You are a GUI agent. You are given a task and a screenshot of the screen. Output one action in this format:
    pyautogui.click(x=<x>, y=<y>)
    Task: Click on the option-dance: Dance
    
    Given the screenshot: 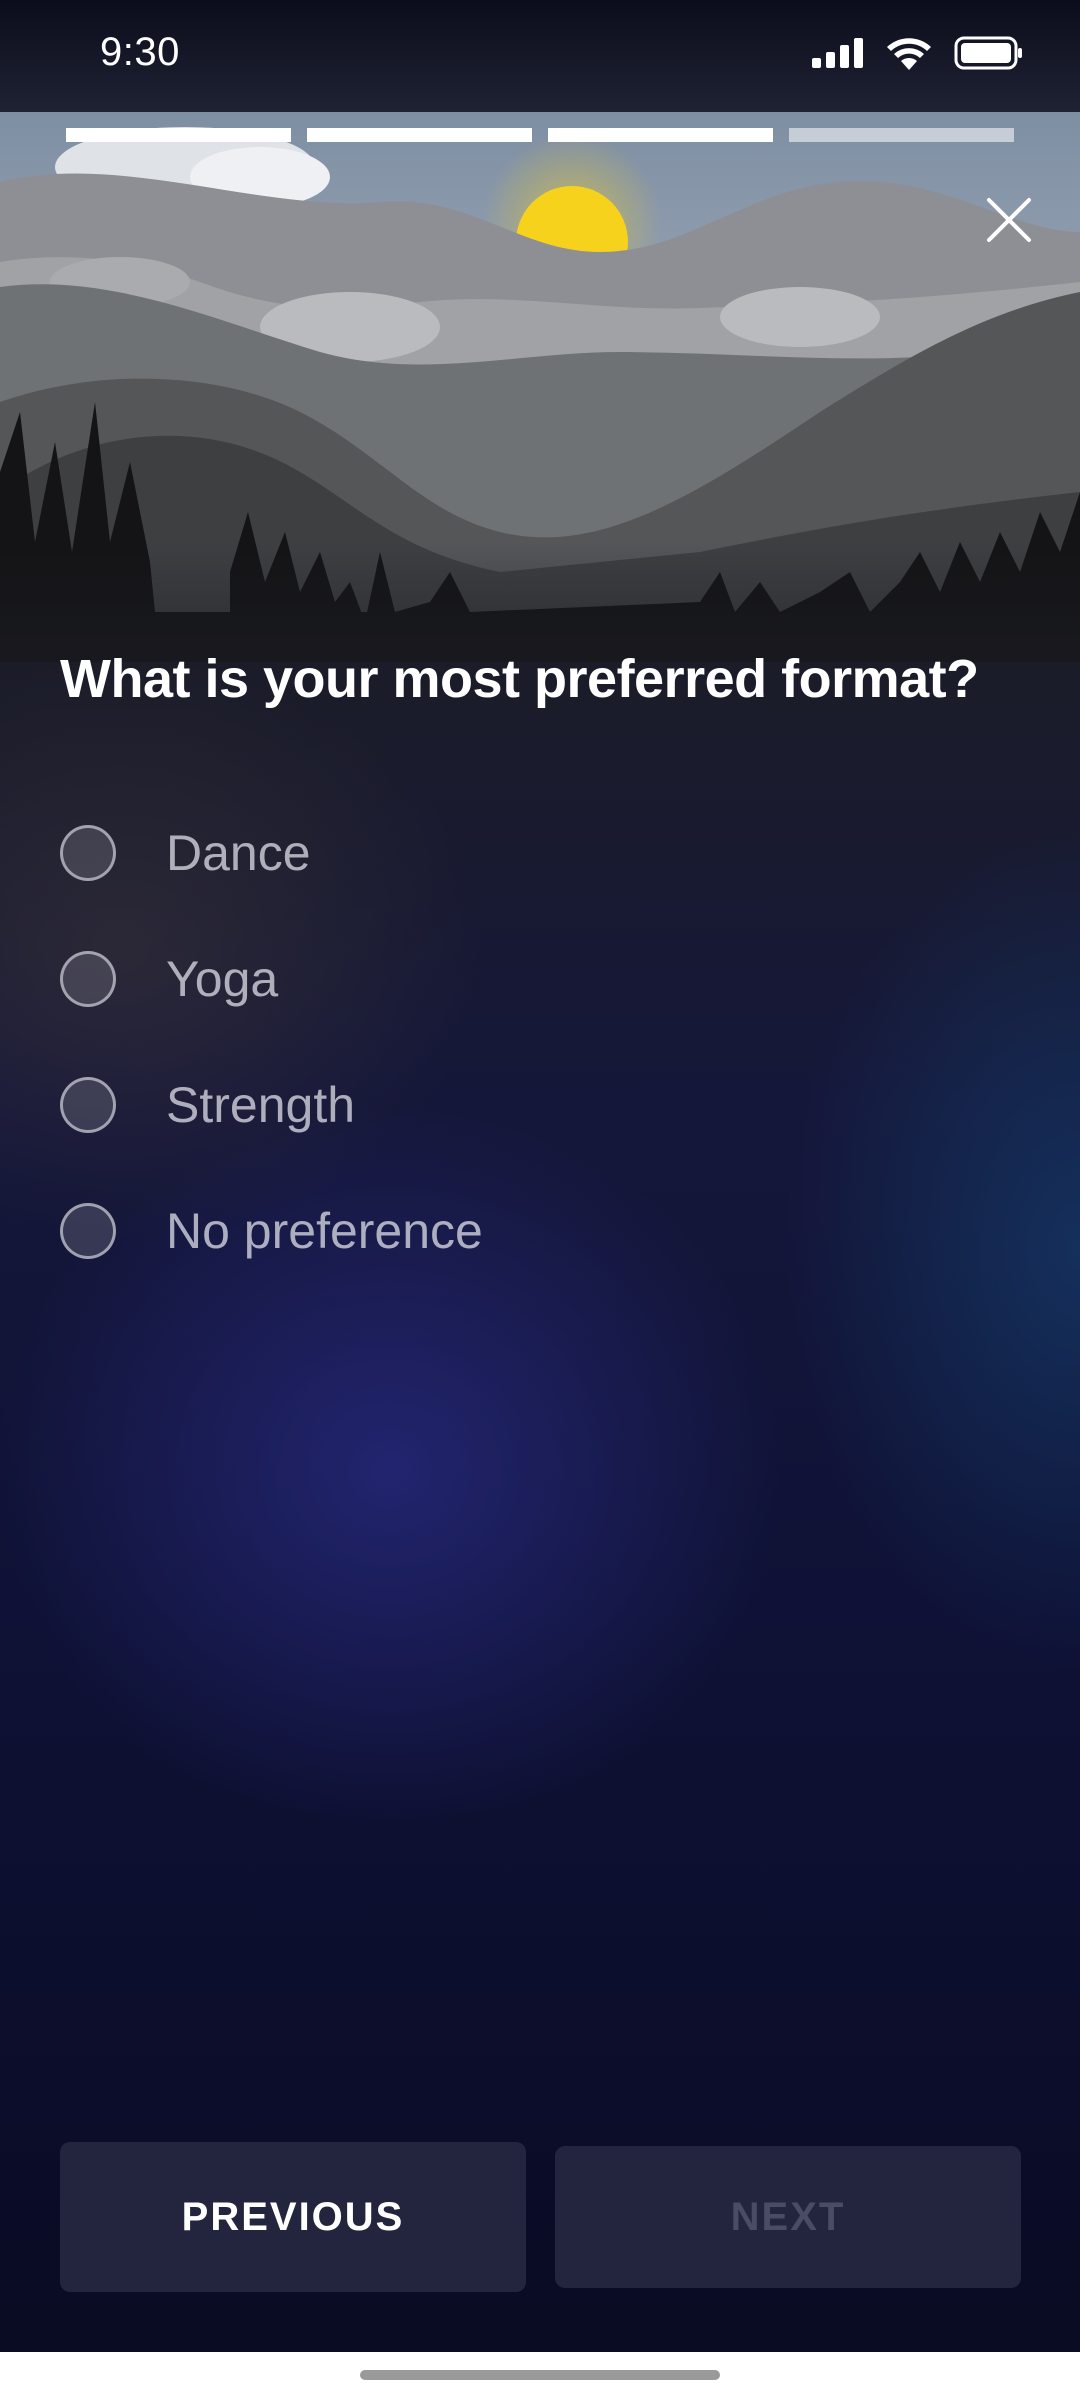 What is the action you would take?
    pyautogui.click(x=540, y=853)
    